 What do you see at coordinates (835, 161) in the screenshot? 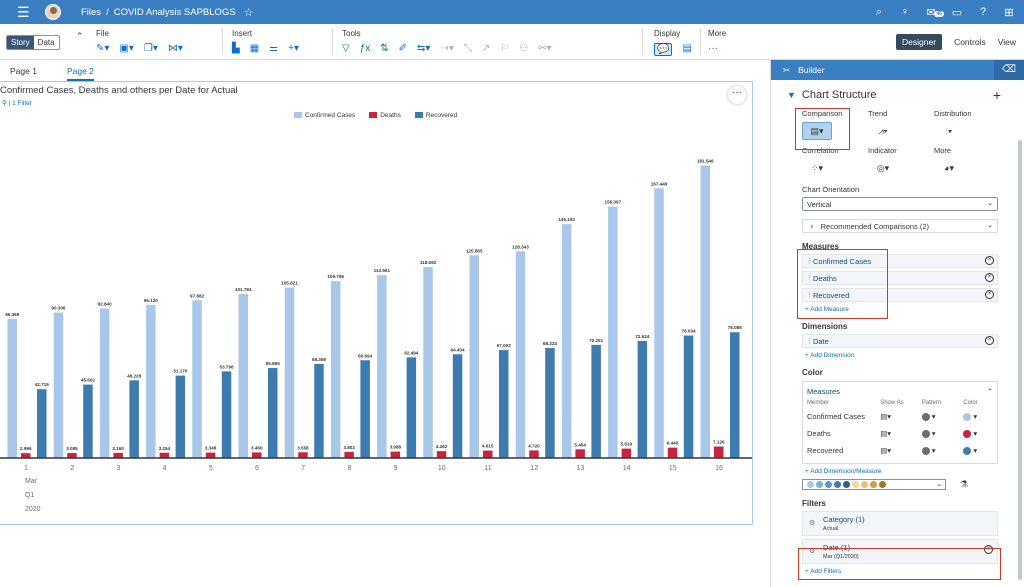
I see `chart-type-correlation: Correlation ⁘▾` at bounding box center [835, 161].